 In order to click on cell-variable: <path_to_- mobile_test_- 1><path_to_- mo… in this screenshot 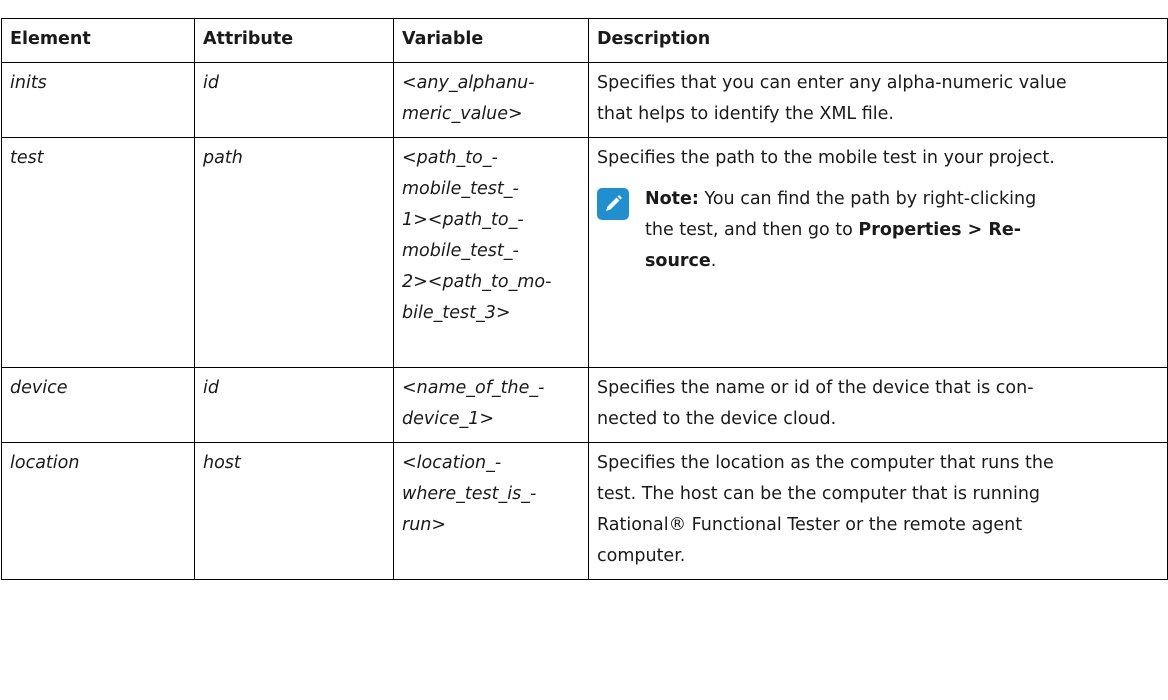, I will do `click(491, 252)`.